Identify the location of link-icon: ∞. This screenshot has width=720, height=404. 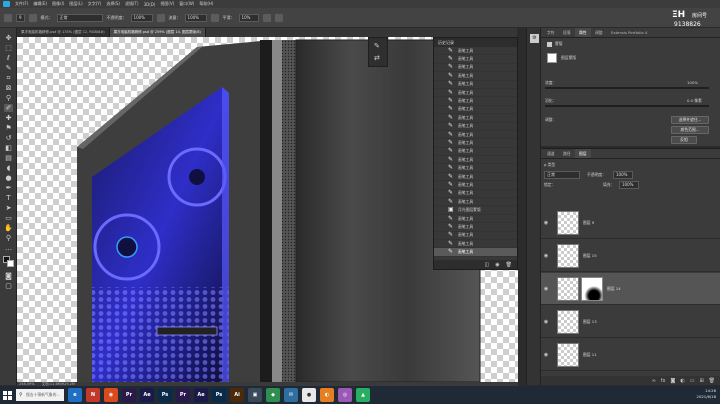
(654, 381).